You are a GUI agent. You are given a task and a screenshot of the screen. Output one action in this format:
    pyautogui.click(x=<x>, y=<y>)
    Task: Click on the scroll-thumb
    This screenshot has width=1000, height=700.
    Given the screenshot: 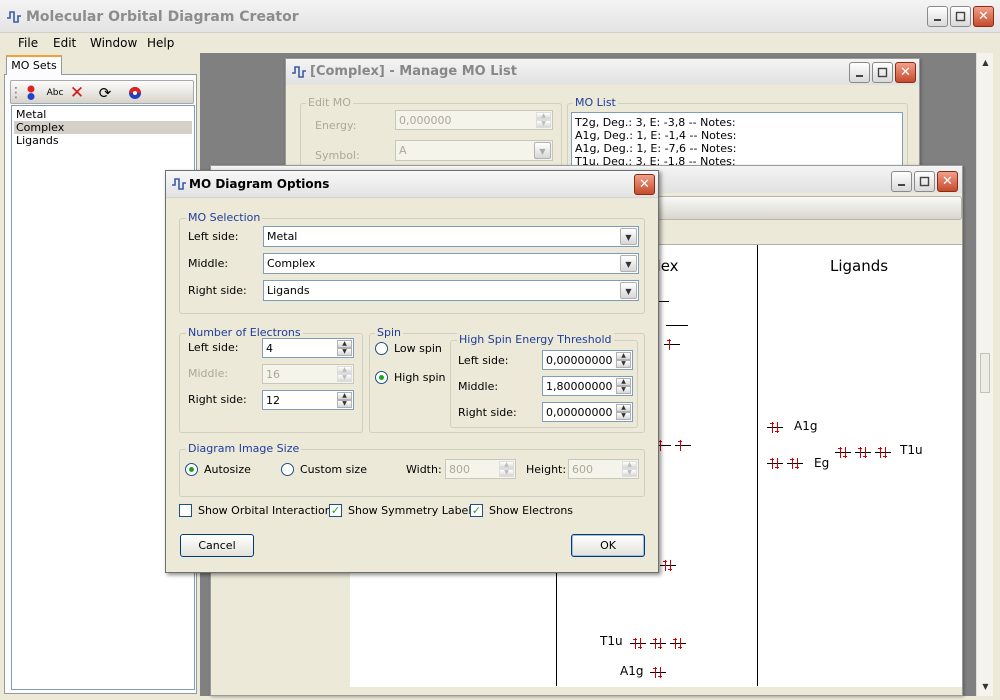 What is the action you would take?
    pyautogui.click(x=985, y=373)
    